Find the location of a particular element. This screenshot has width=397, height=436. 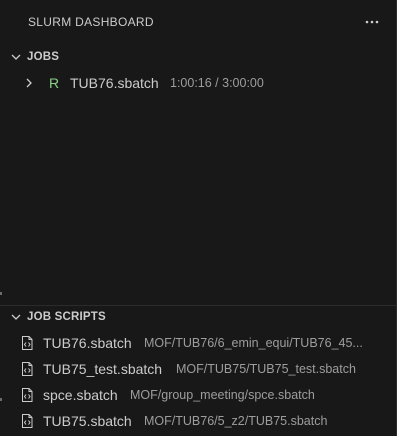

ellipsis-icon is located at coordinates (372, 22).